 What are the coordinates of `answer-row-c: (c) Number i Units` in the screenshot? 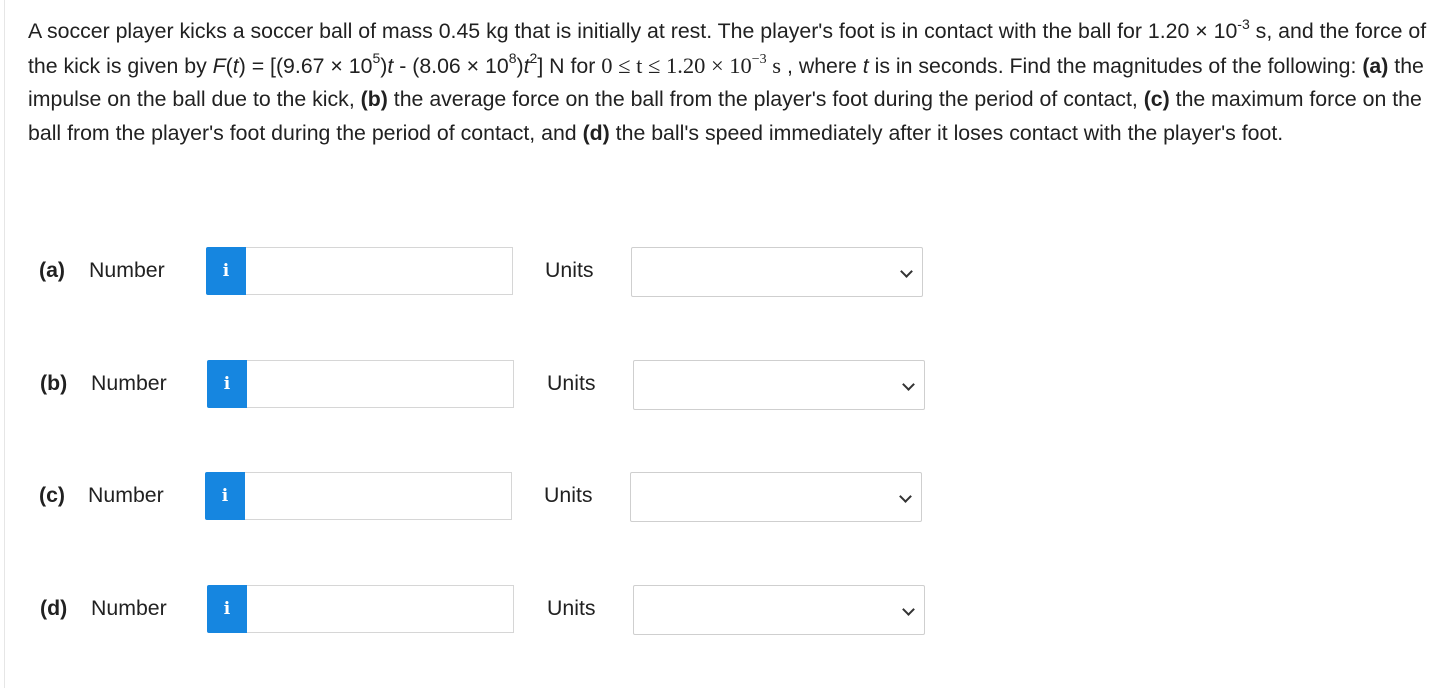 It's located at (470, 497).